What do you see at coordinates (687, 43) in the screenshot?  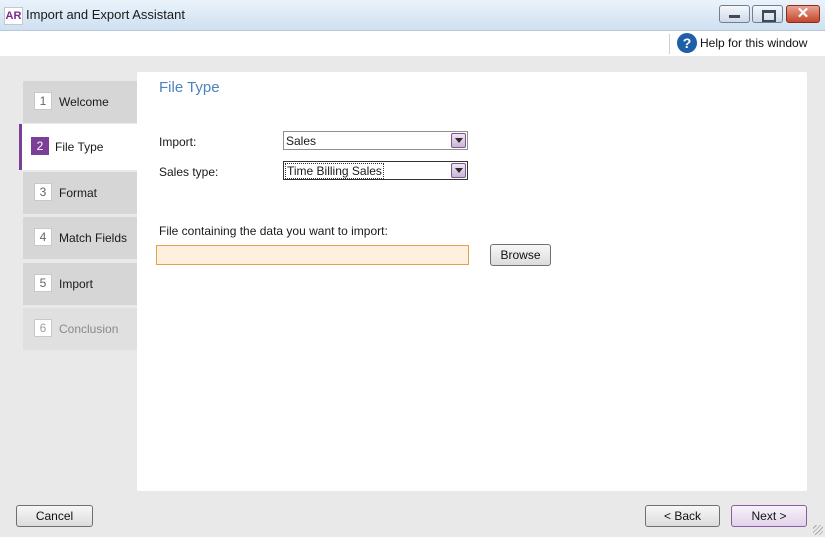 I see `help-icon: ?` at bounding box center [687, 43].